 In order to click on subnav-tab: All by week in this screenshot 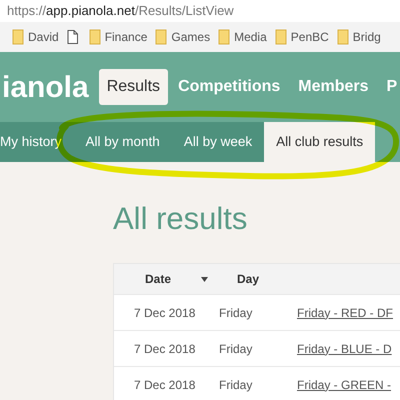, I will do `click(218, 142)`.